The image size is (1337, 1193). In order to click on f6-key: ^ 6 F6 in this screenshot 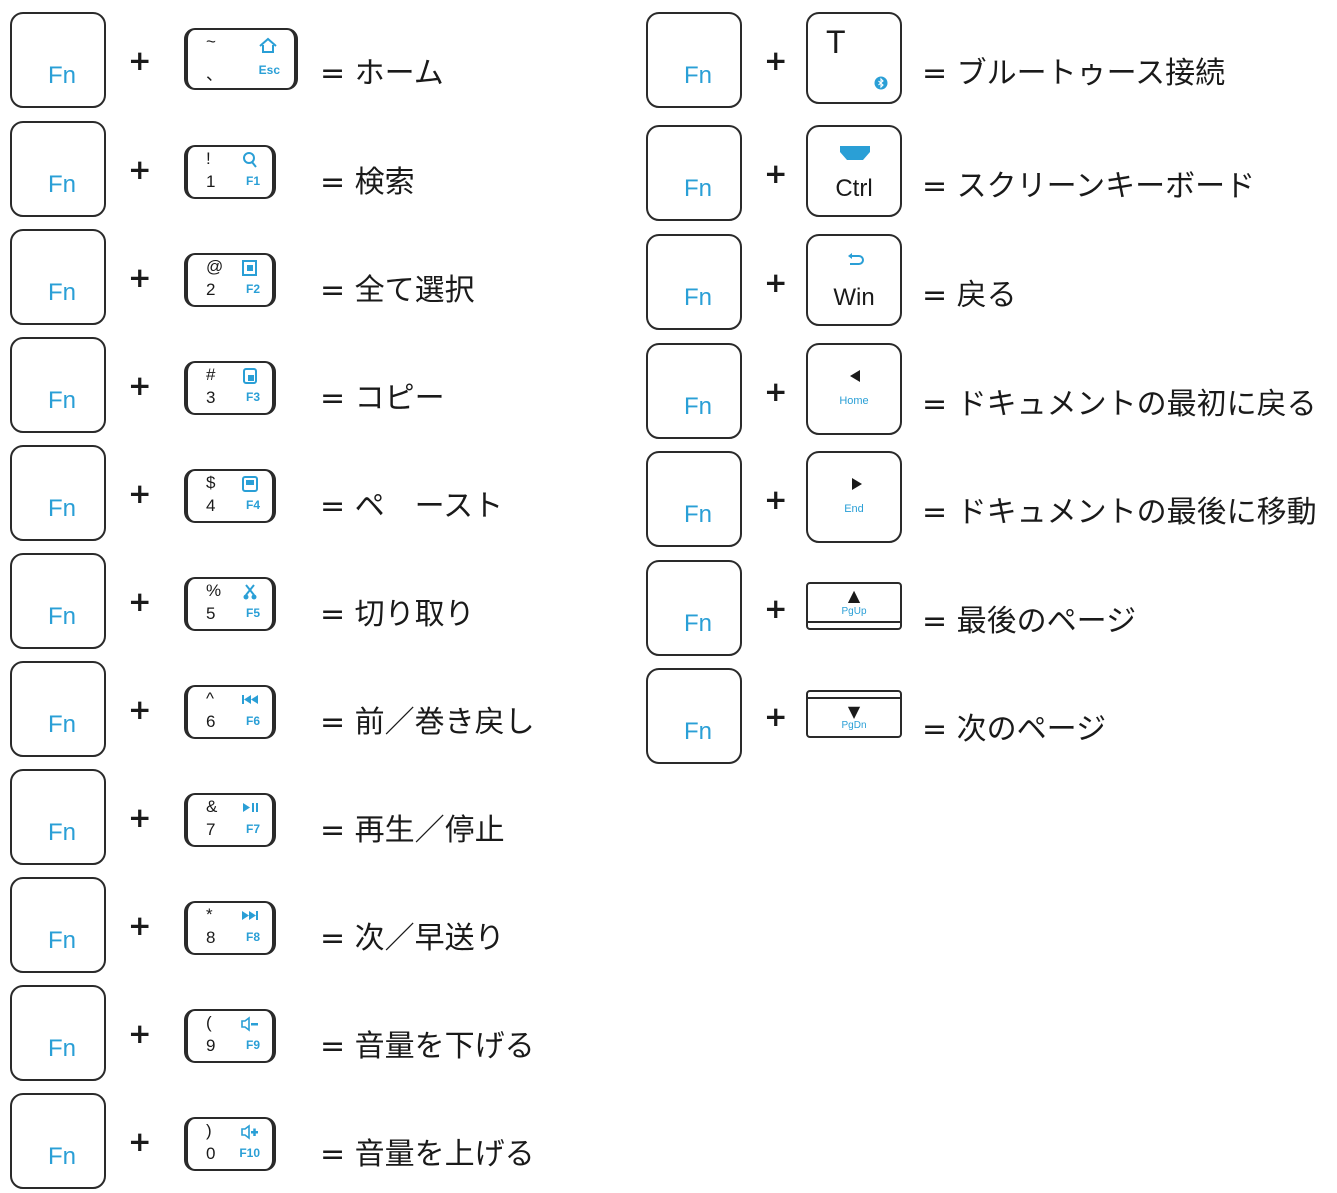, I will do `click(230, 712)`.